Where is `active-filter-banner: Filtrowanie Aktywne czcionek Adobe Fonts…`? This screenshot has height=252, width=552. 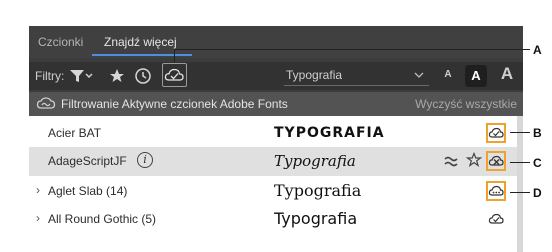
active-filter-banner: Filtrowanie Aktywne czcionek Adobe Fonts… is located at coordinates (276, 104).